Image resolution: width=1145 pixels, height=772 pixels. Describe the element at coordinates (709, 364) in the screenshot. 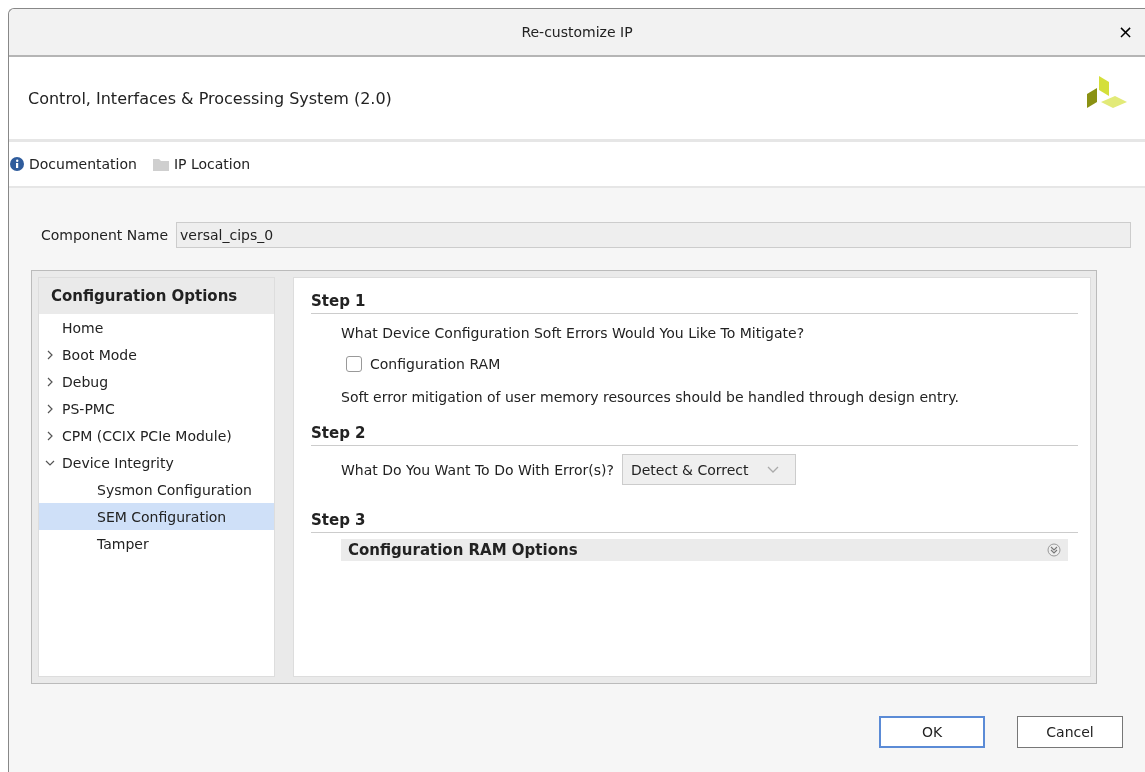

I see `checkbox: Configuration RAM` at that location.